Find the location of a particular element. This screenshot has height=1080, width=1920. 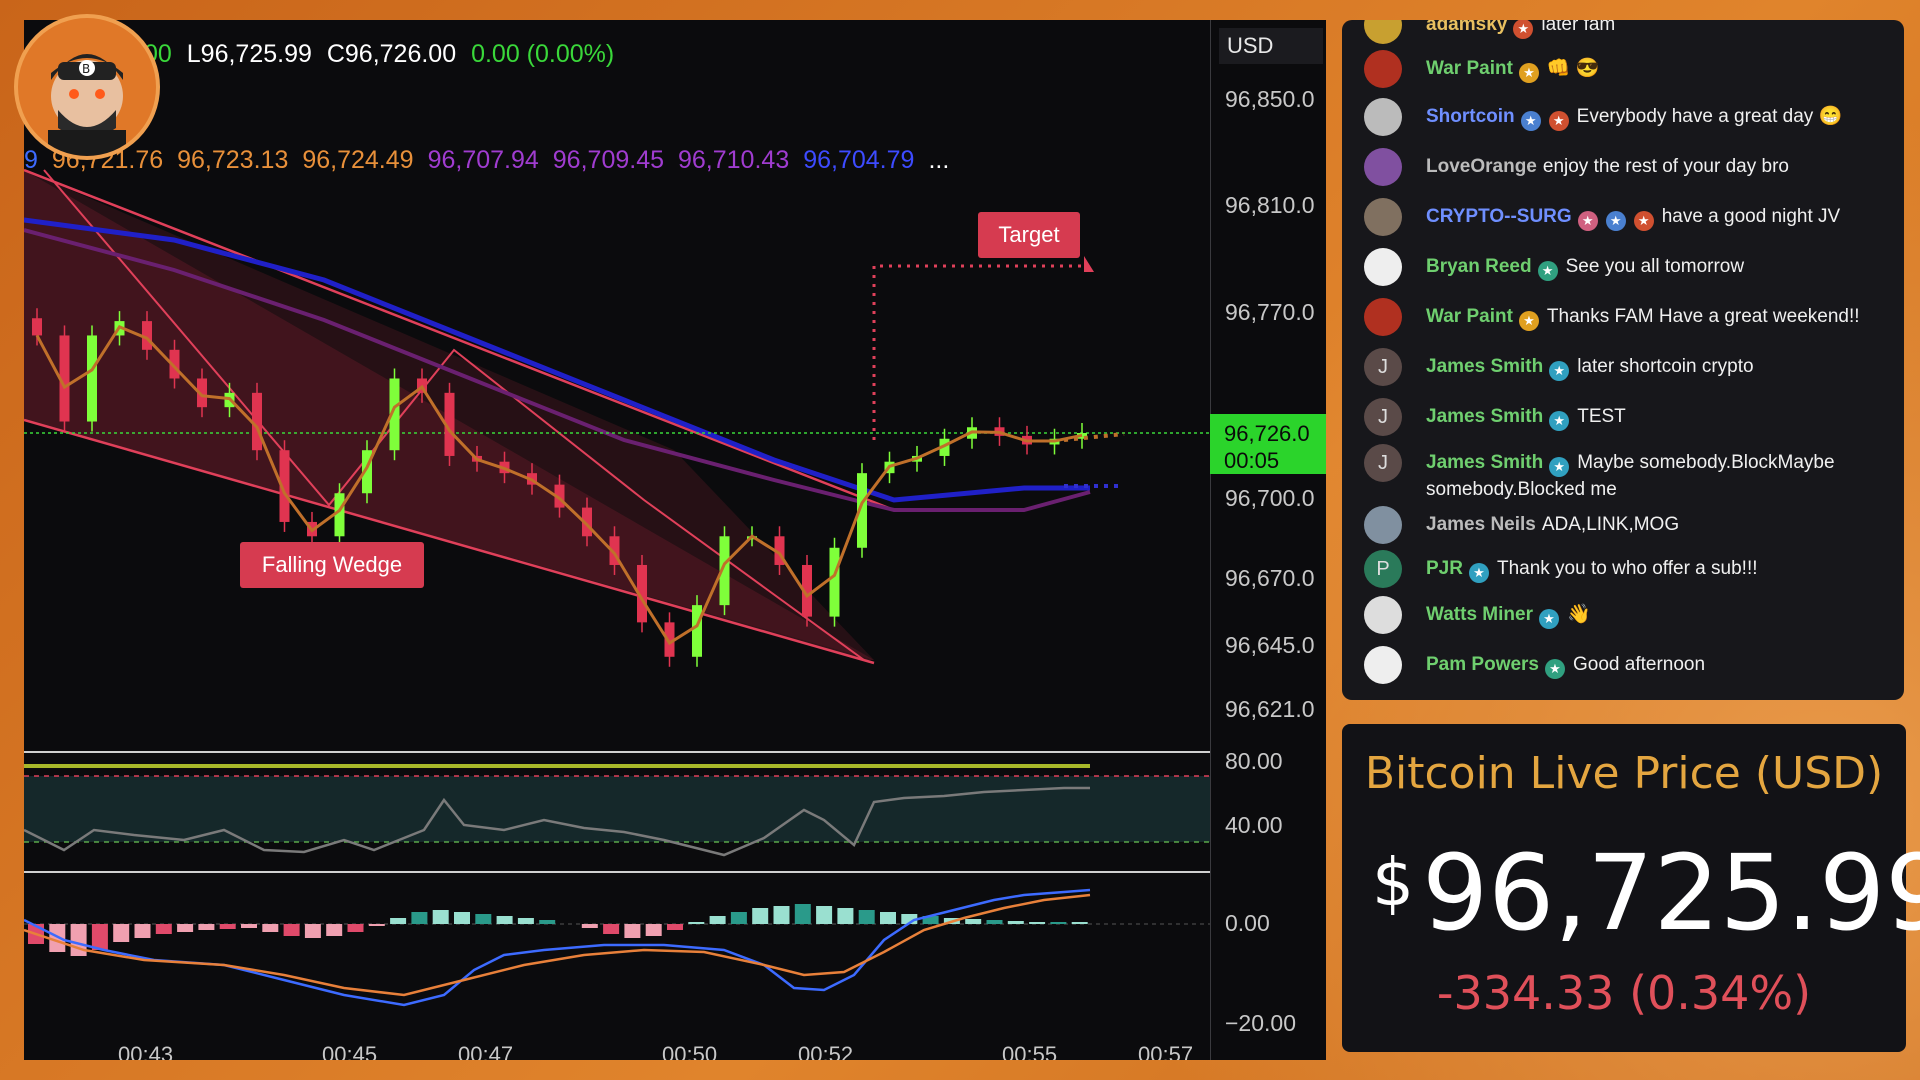

price-tick: 96,770.0 is located at coordinates (1270, 312).